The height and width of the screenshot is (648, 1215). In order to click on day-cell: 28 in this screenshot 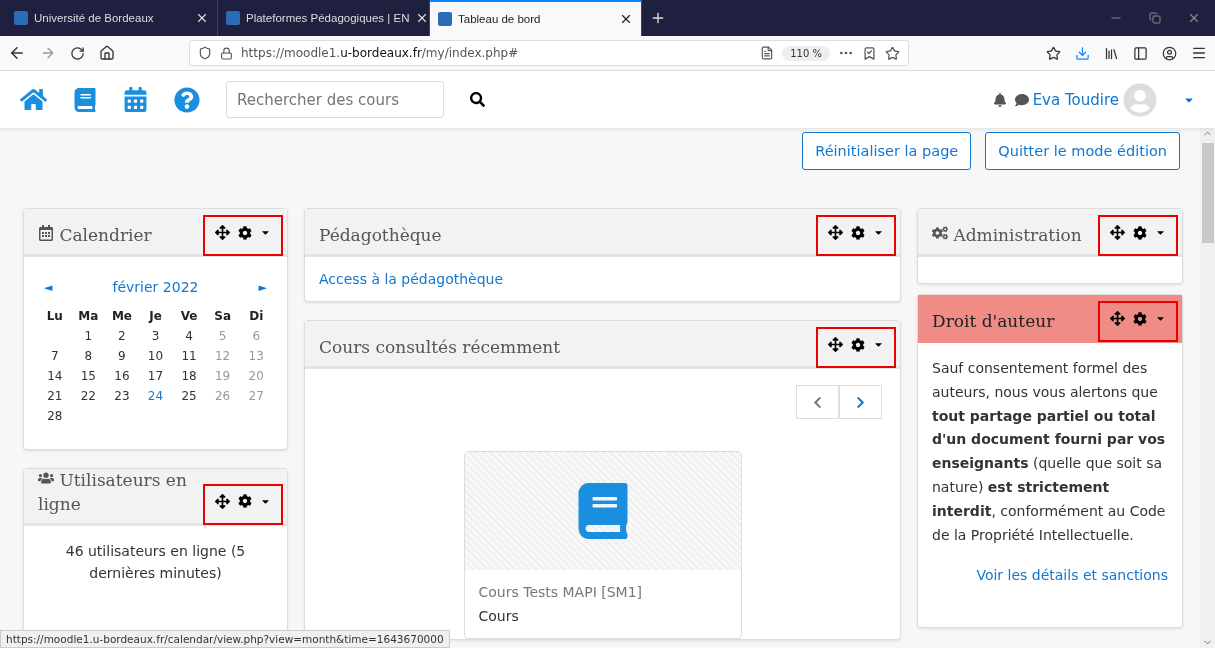, I will do `click(55, 416)`.